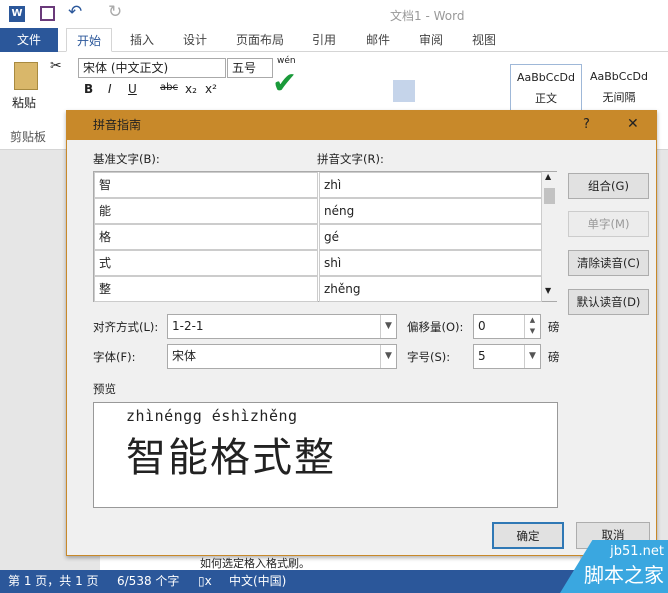  I want to click on preview-text: 智能格式整, so click(231, 458).